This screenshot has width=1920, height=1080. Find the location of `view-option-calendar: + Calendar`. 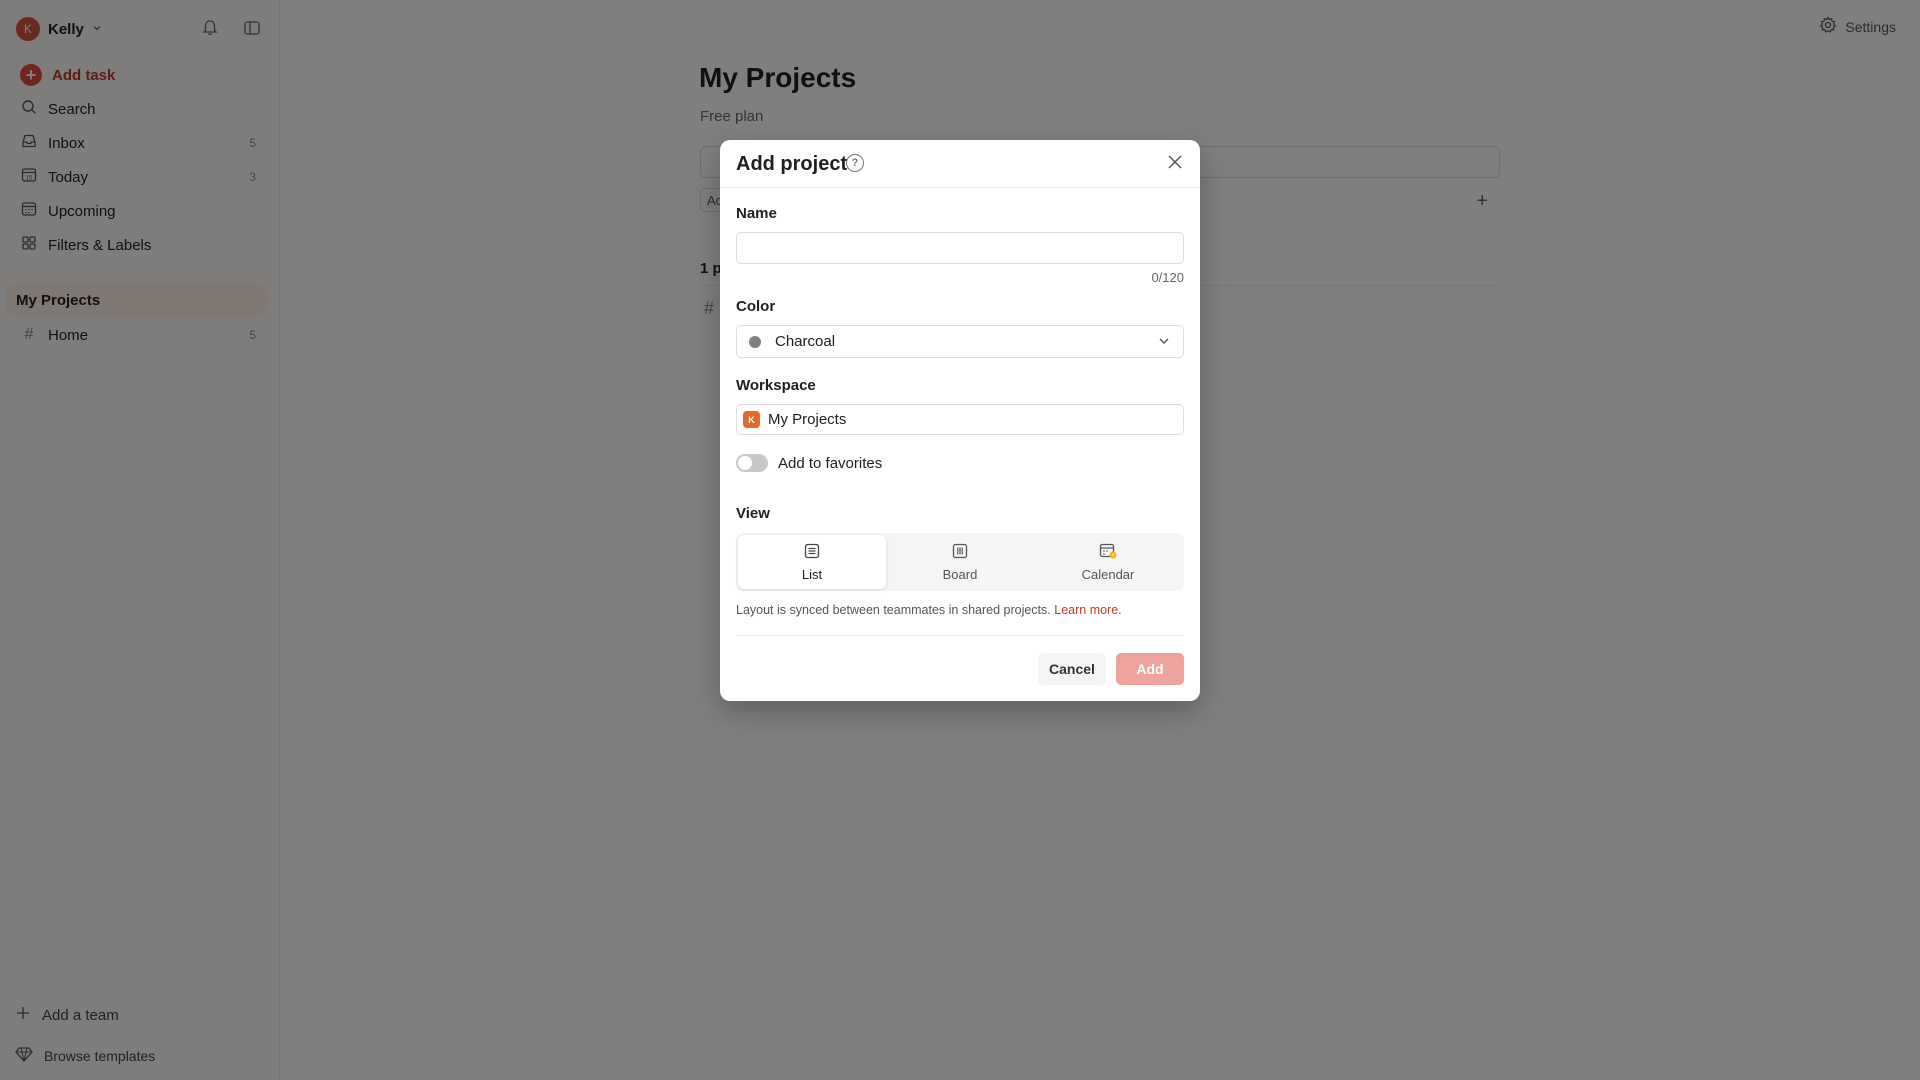

view-option-calendar: + Calendar is located at coordinates (1108, 562).